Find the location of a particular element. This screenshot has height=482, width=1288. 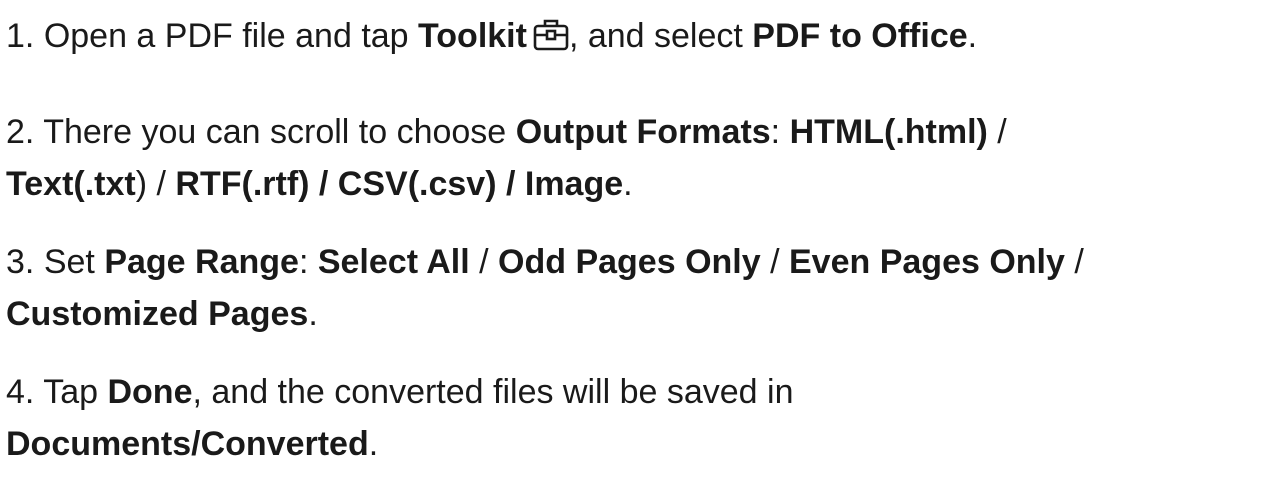

toolkit-briefcase-icon is located at coordinates (551, 32).